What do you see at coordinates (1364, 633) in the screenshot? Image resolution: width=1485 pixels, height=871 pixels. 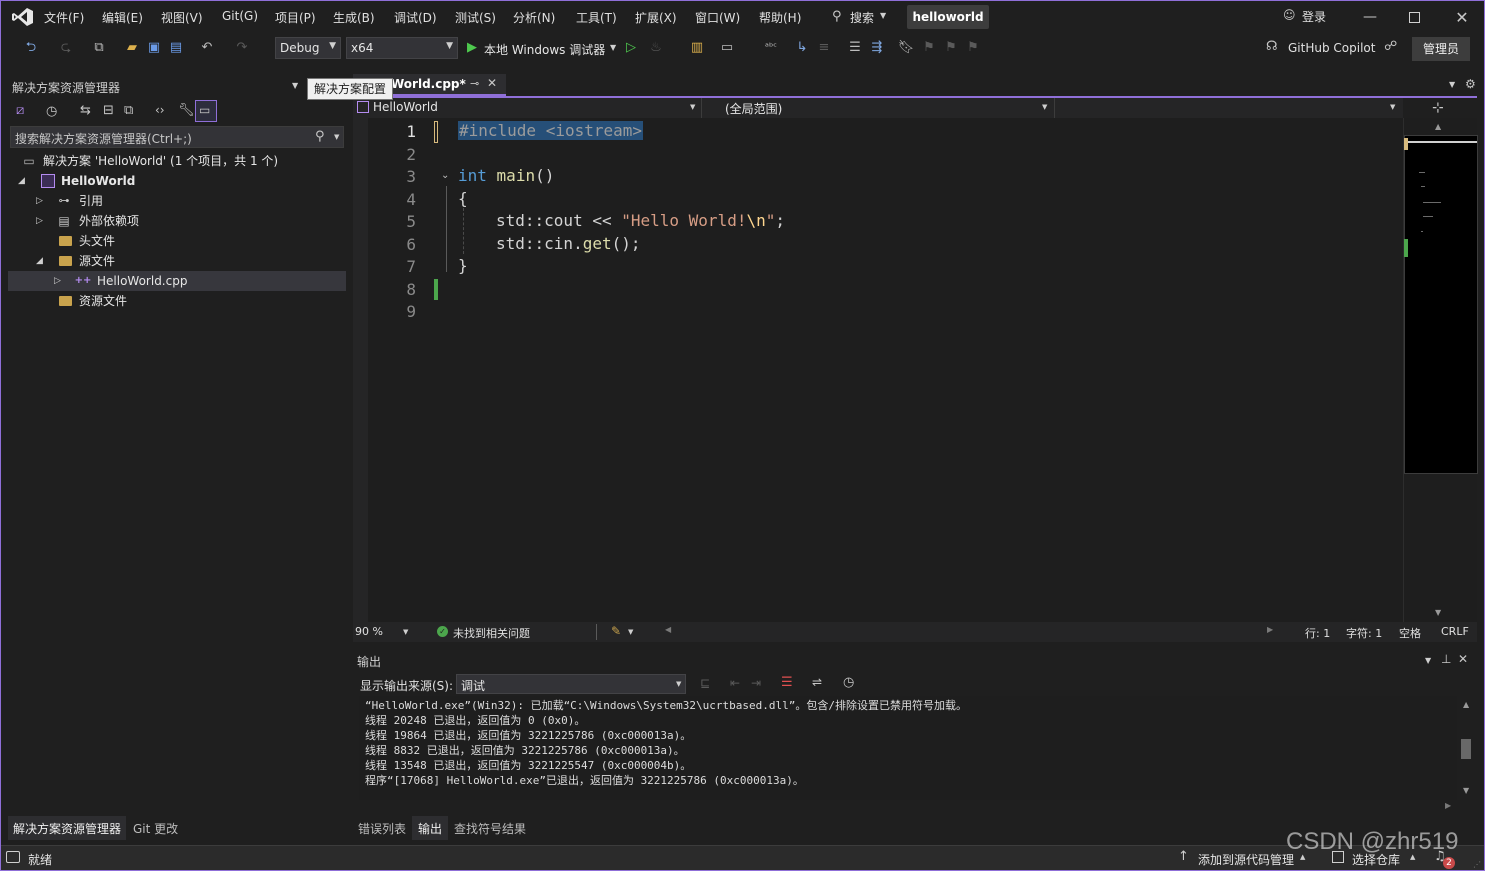 I see `column-indicator: 字符: 1` at bounding box center [1364, 633].